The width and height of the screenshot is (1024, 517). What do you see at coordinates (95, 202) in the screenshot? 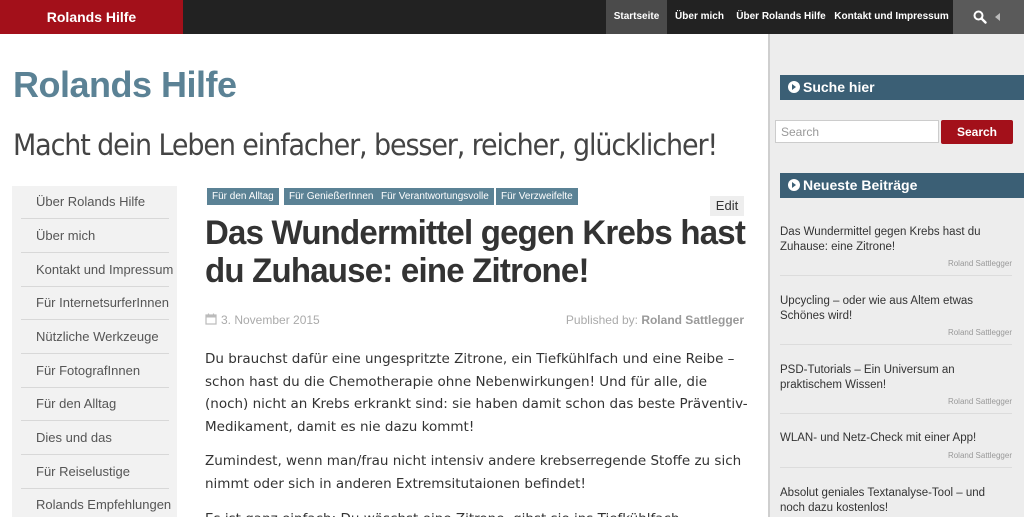
I see `menu-item-ueber-rolands-hilfe: Über Rolands Hilfe` at bounding box center [95, 202].